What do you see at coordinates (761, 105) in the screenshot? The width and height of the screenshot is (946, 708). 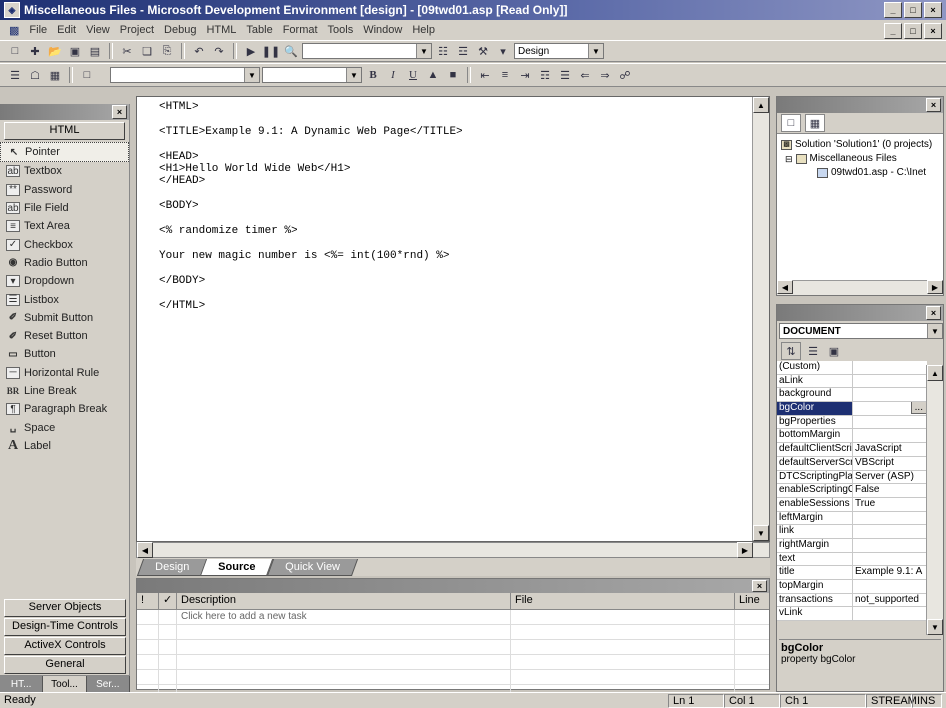 I see `scroll-up-icon: ▲` at bounding box center [761, 105].